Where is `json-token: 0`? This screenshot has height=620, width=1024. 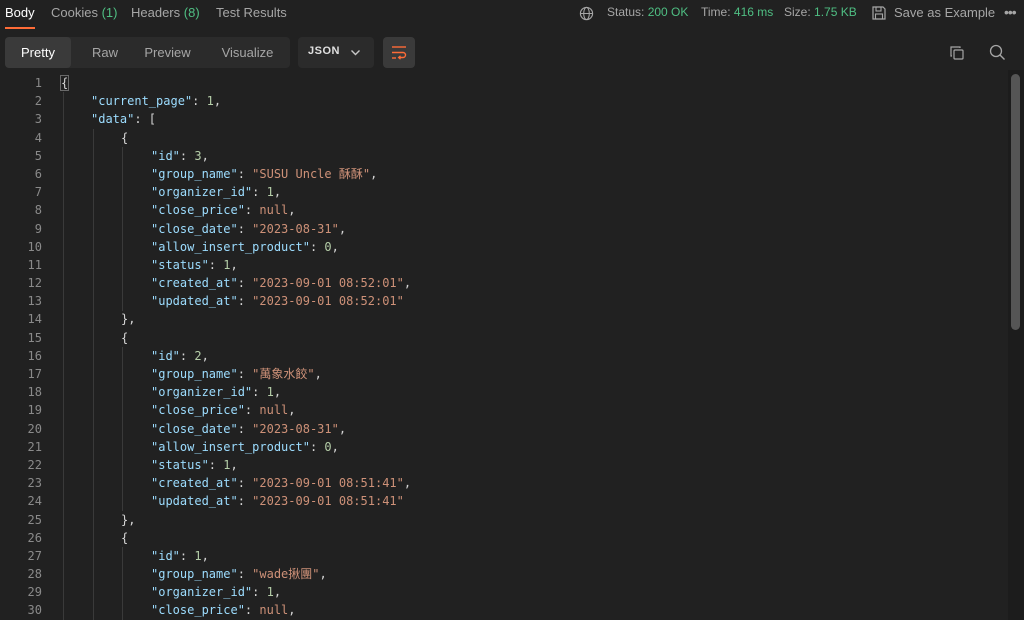
json-token: 0 is located at coordinates (328, 246).